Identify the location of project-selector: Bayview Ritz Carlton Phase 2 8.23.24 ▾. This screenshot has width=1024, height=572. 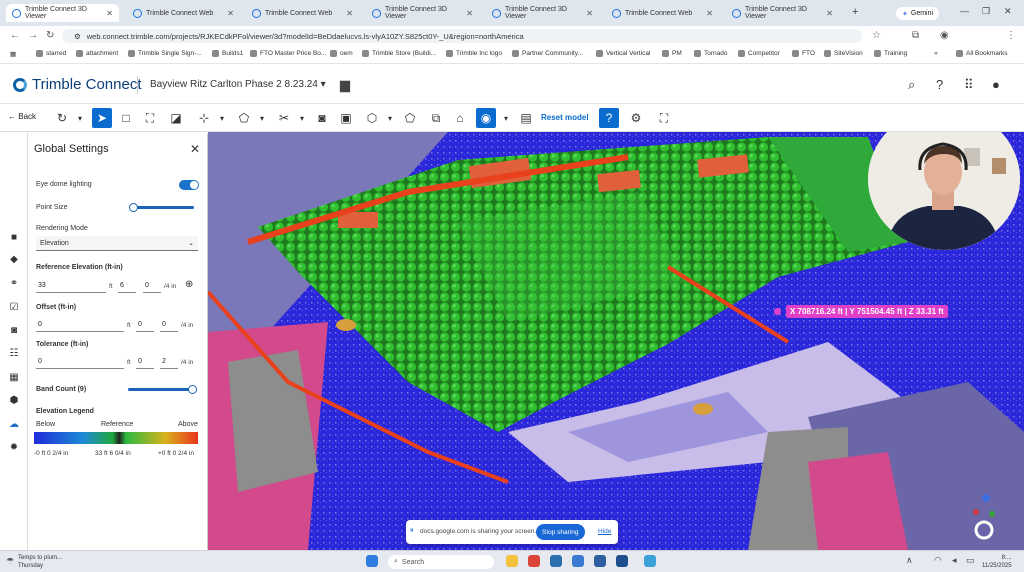
(238, 84).